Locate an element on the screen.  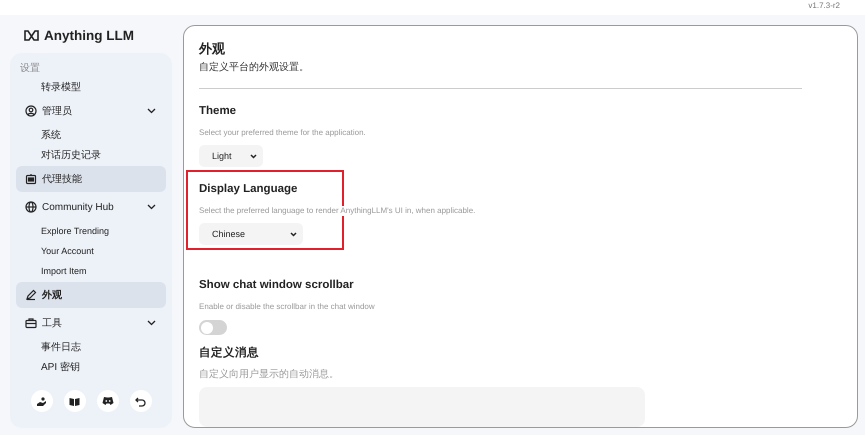
support-button is located at coordinates (41, 401).